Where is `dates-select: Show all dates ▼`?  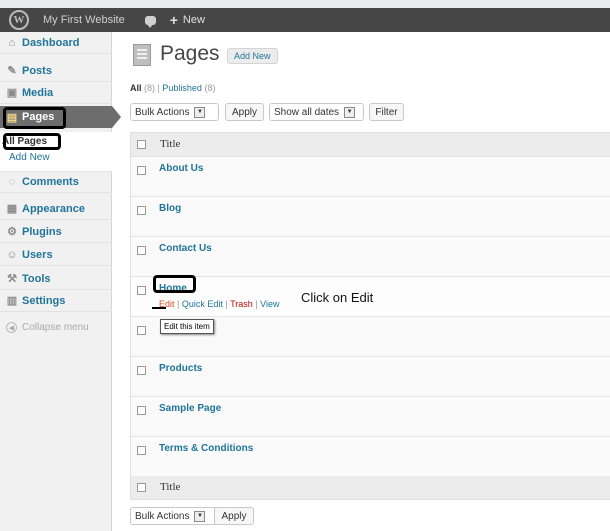 dates-select: Show all dates ▼ is located at coordinates (316, 112).